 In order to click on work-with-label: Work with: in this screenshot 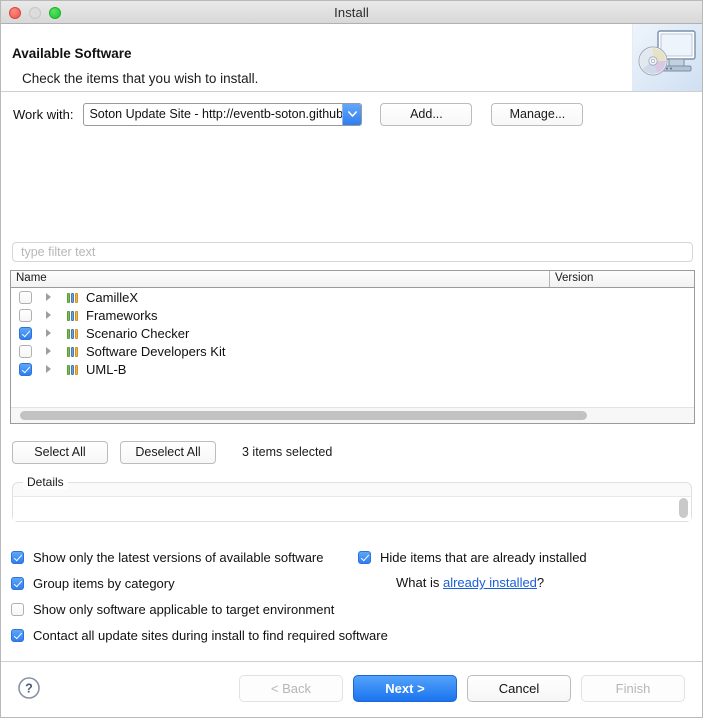, I will do `click(43, 114)`.